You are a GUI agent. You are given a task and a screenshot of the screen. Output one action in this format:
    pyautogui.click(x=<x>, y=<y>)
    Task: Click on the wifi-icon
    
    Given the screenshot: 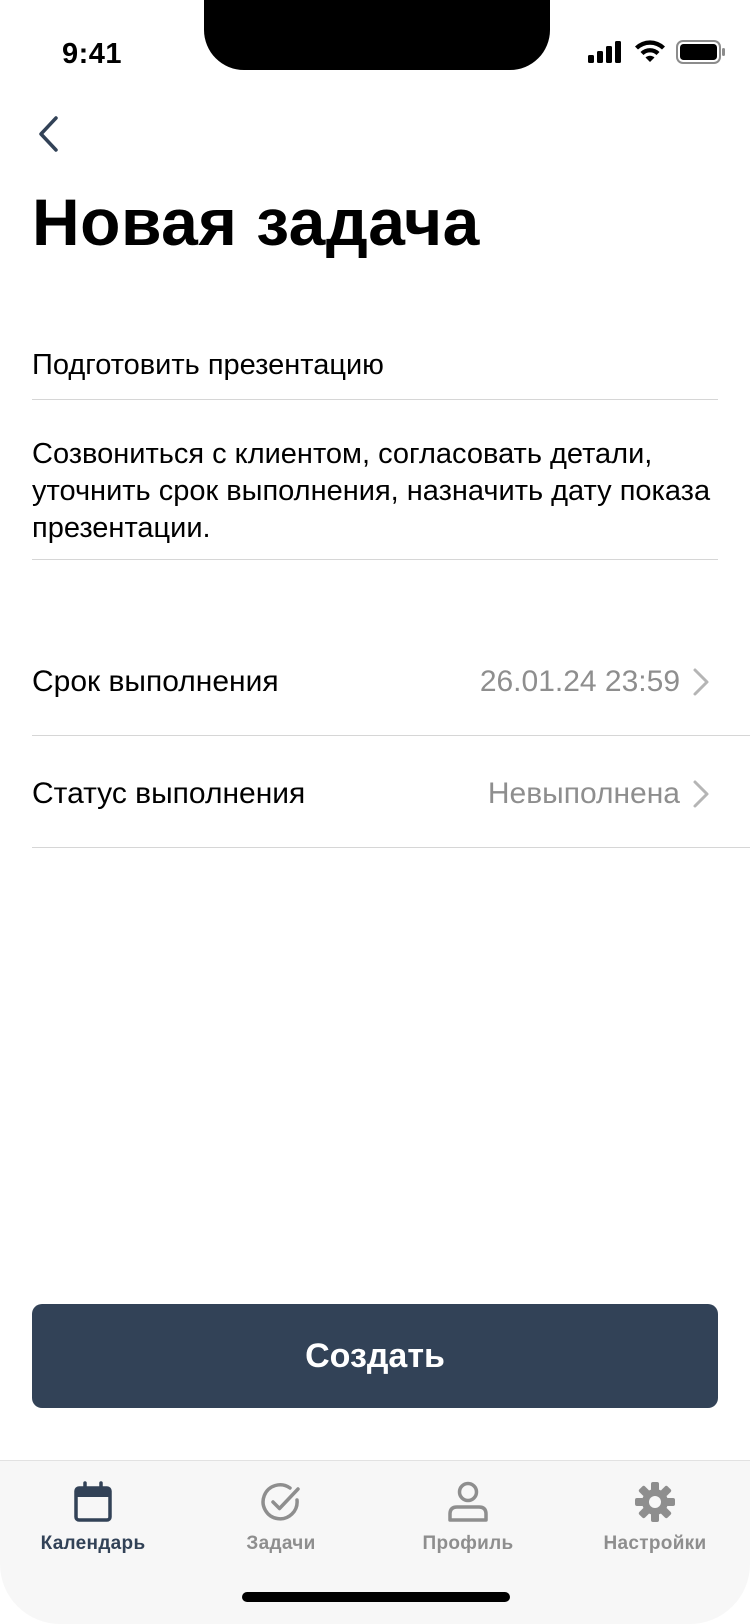 What is the action you would take?
    pyautogui.click(x=650, y=51)
    